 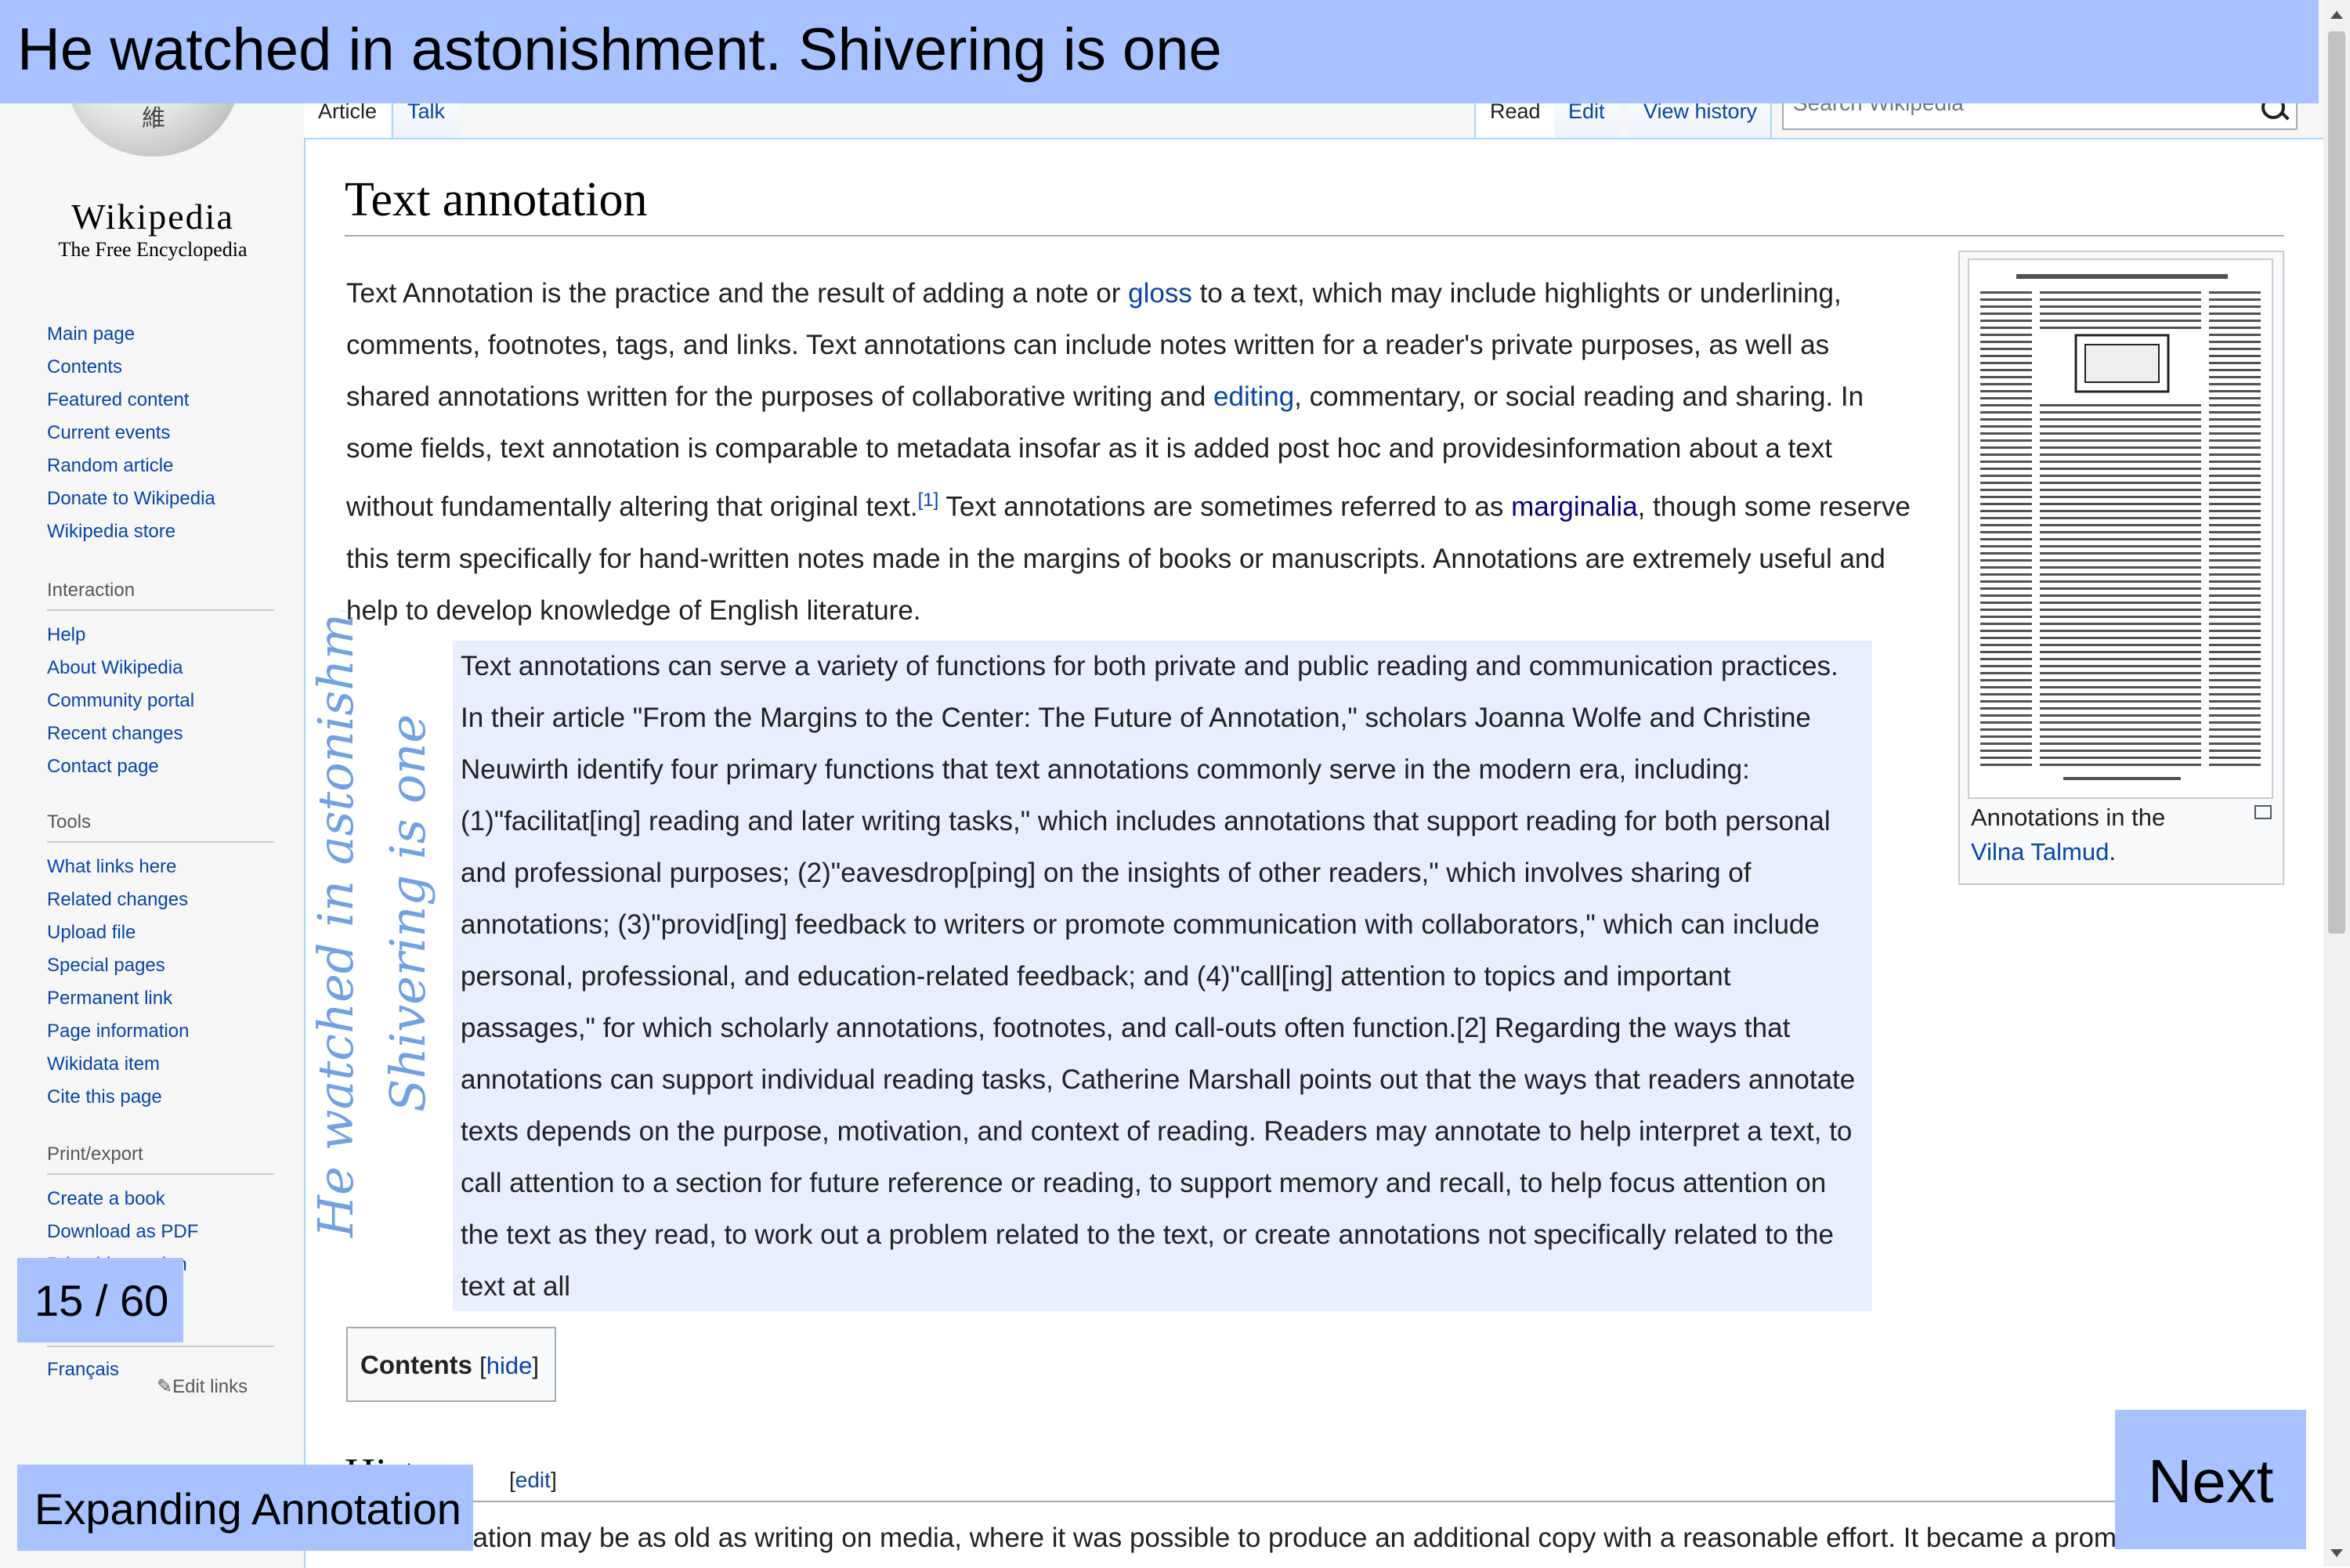 I want to click on sidebar-heading-interaction: Interaction, so click(x=160, y=591).